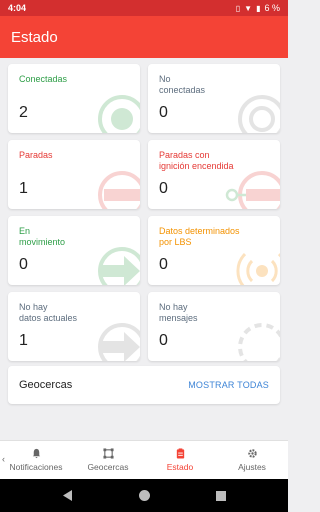 Image resolution: width=320 pixels, height=512 pixels. What do you see at coordinates (144, 385) in the screenshot?
I see `geofences-card: Geocercas MOSTRAR TODAS` at bounding box center [144, 385].